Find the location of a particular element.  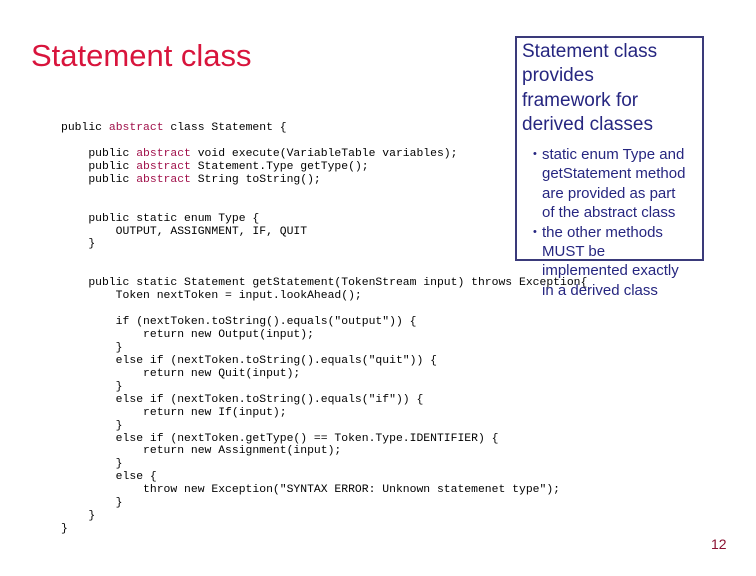

code-line: return new Output(input); is located at coordinates (324, 335).